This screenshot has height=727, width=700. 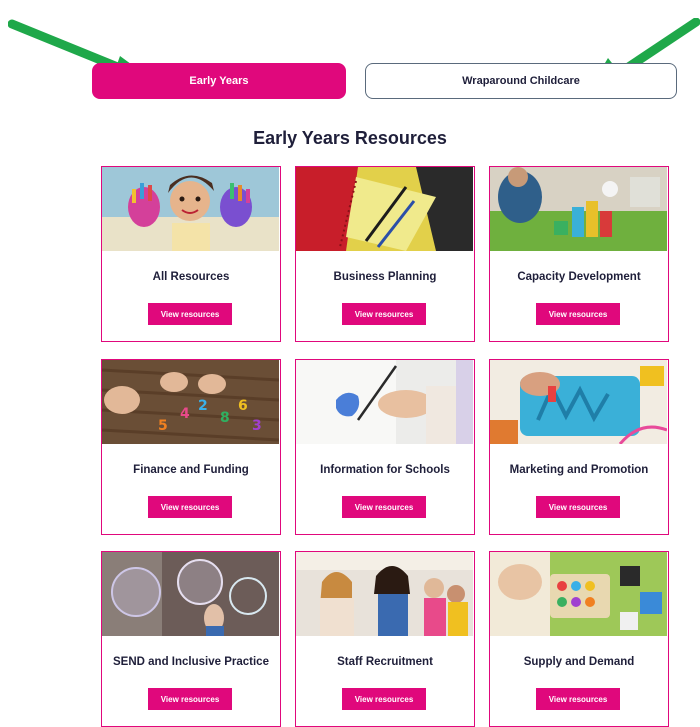 I want to click on svg-text: 2, so click(x=203, y=406).